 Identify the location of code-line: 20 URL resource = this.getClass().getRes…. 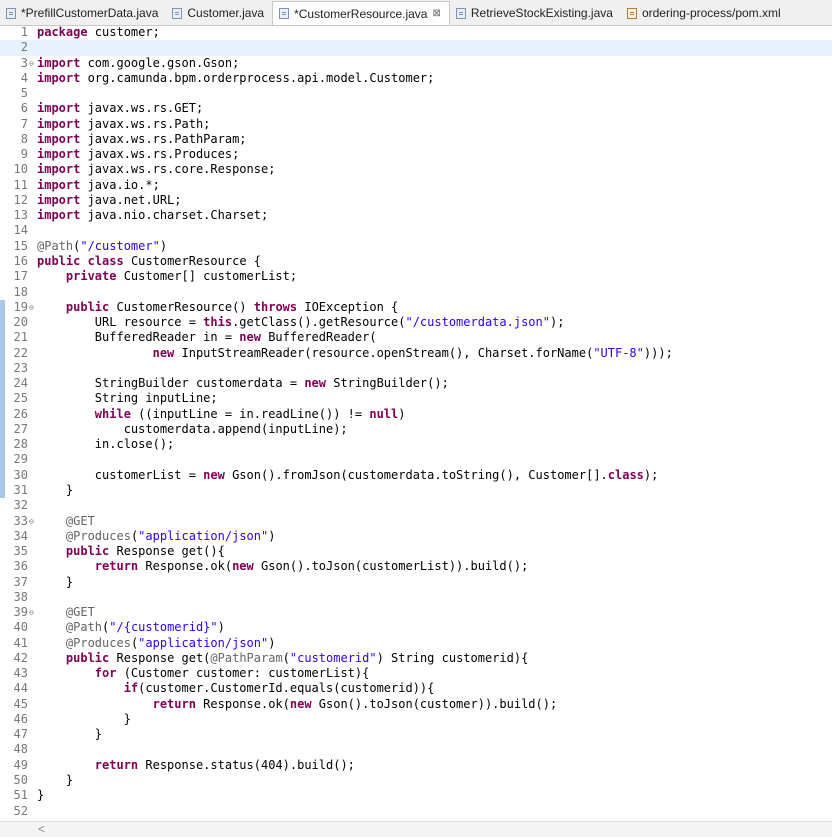
(416, 323).